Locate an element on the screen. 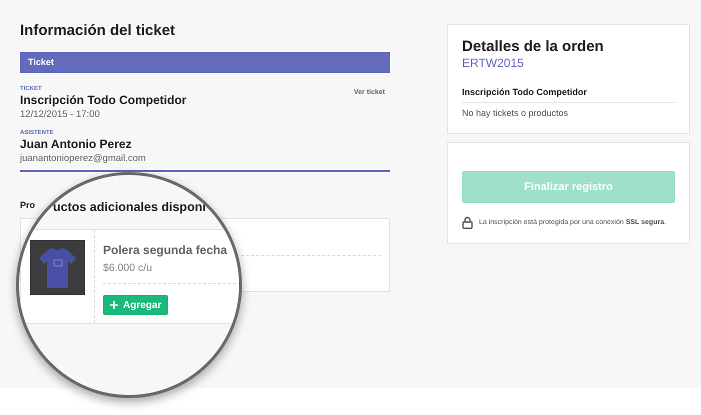  order-title: Detalles de la orden is located at coordinates (533, 47).